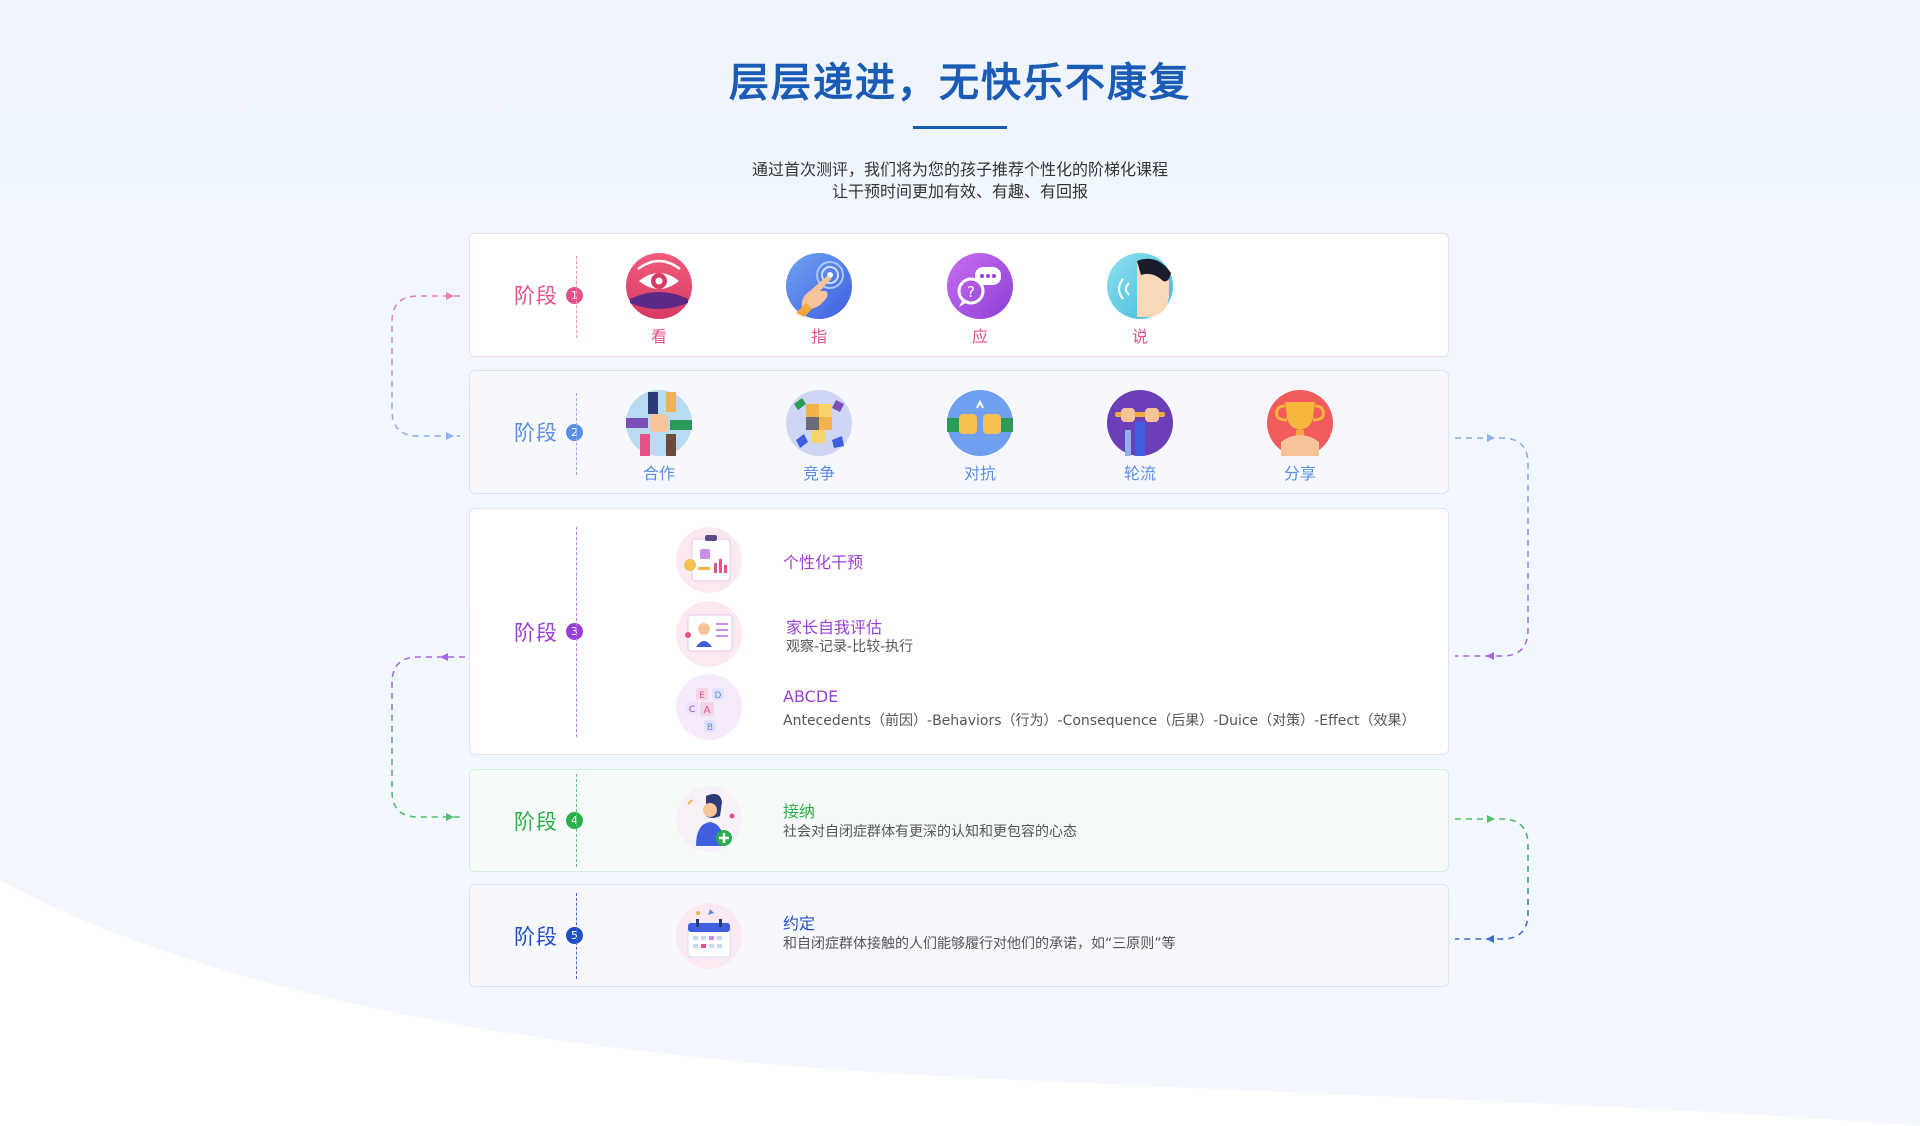 The height and width of the screenshot is (1126, 1920). I want to click on stage-number-badge: 5, so click(574, 935).